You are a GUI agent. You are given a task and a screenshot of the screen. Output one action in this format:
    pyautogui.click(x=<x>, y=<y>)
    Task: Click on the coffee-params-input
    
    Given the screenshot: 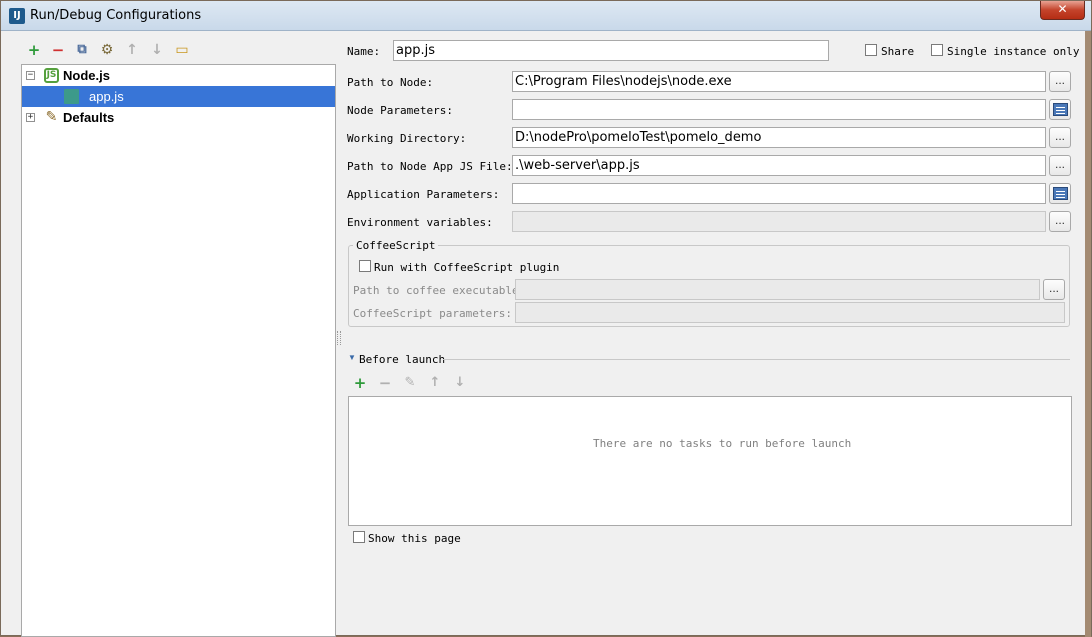 What is the action you would take?
    pyautogui.click(x=790, y=312)
    